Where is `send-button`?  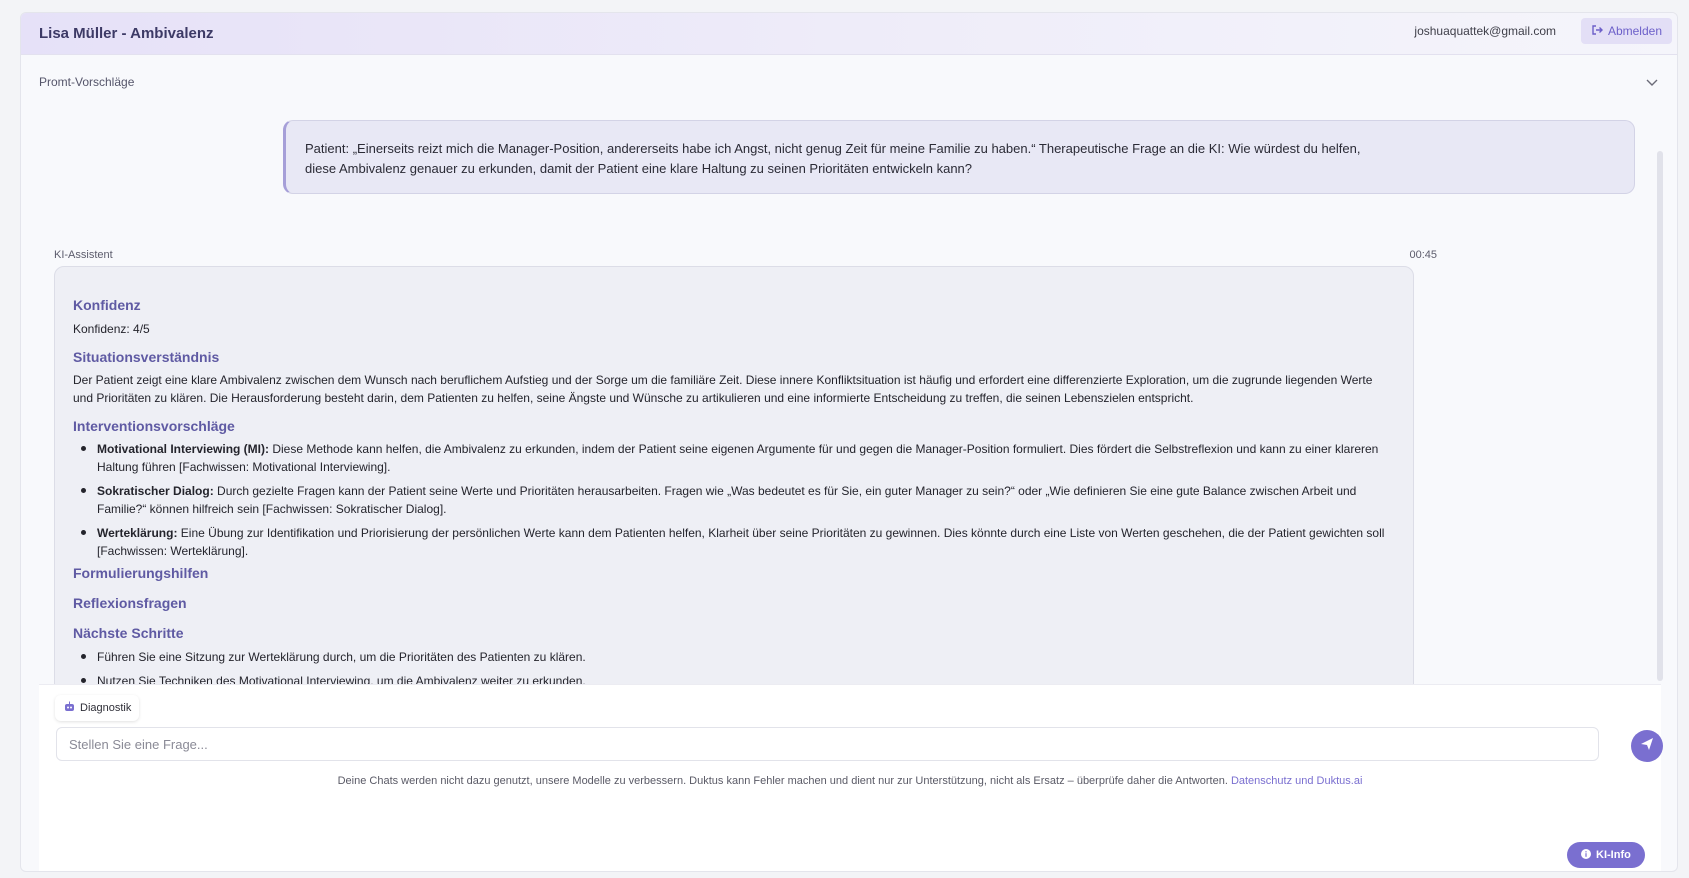 send-button is located at coordinates (1647, 746).